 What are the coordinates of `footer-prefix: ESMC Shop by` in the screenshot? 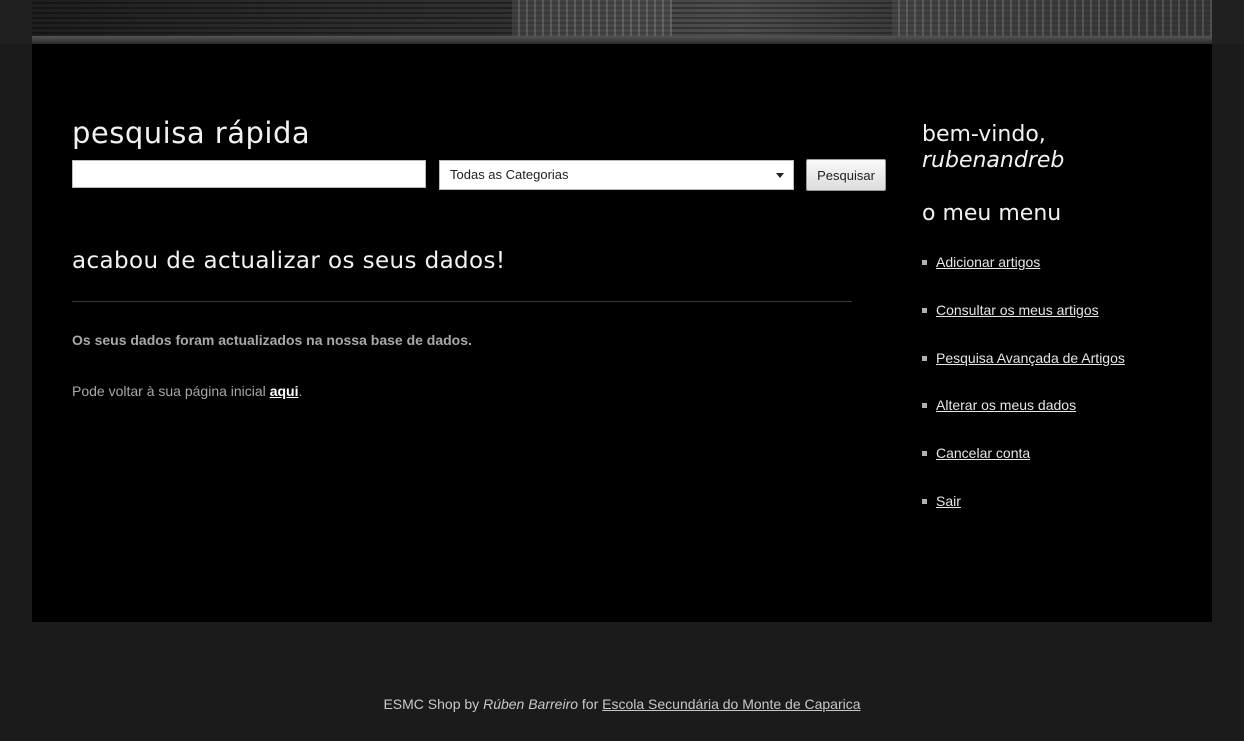 It's located at (433, 704).